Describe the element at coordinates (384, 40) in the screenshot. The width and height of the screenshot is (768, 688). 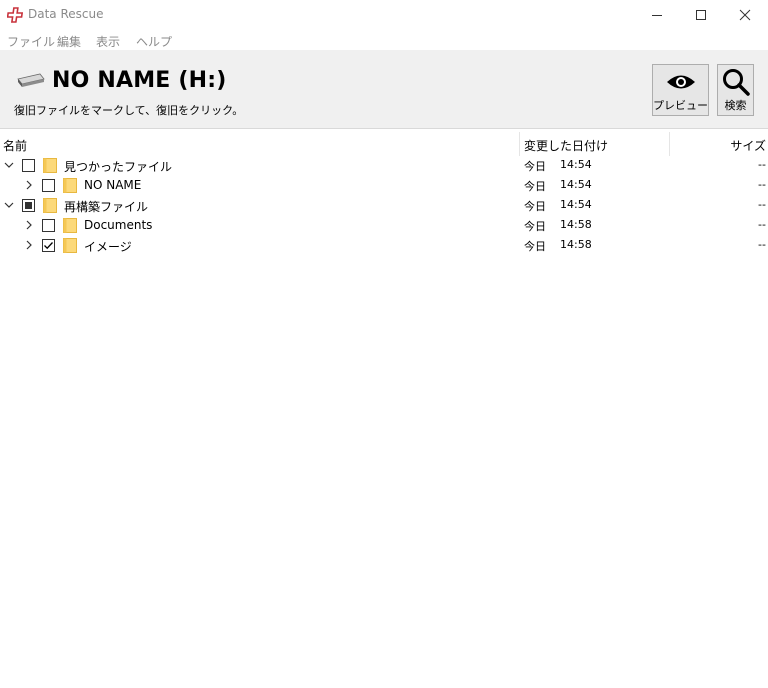
I see `menu-bar: ファイル 編集 表示 ヘルプ` at that location.